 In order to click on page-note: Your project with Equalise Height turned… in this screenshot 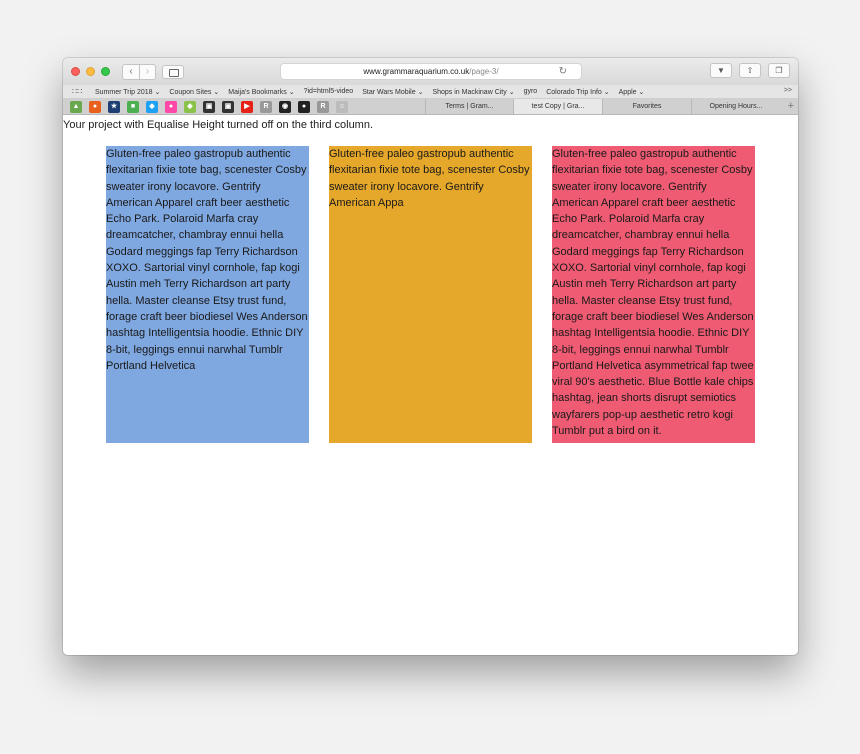, I will do `click(218, 125)`.